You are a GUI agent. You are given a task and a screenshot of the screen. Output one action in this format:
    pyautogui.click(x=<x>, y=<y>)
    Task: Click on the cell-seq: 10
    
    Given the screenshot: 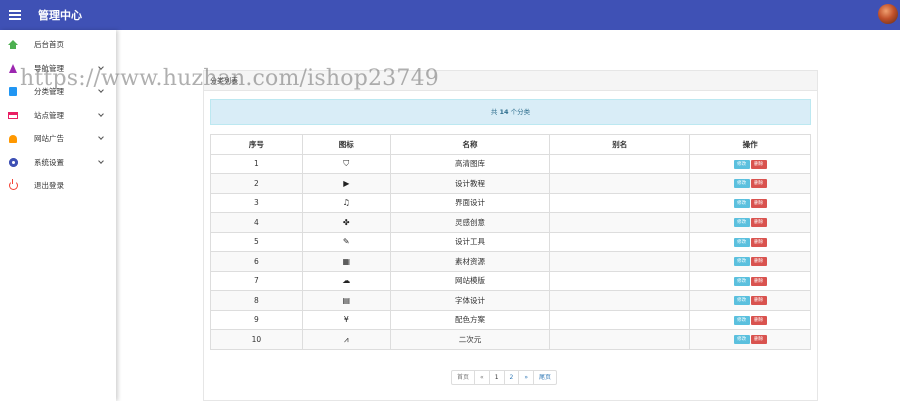 What is the action you would take?
    pyautogui.click(x=256, y=339)
    